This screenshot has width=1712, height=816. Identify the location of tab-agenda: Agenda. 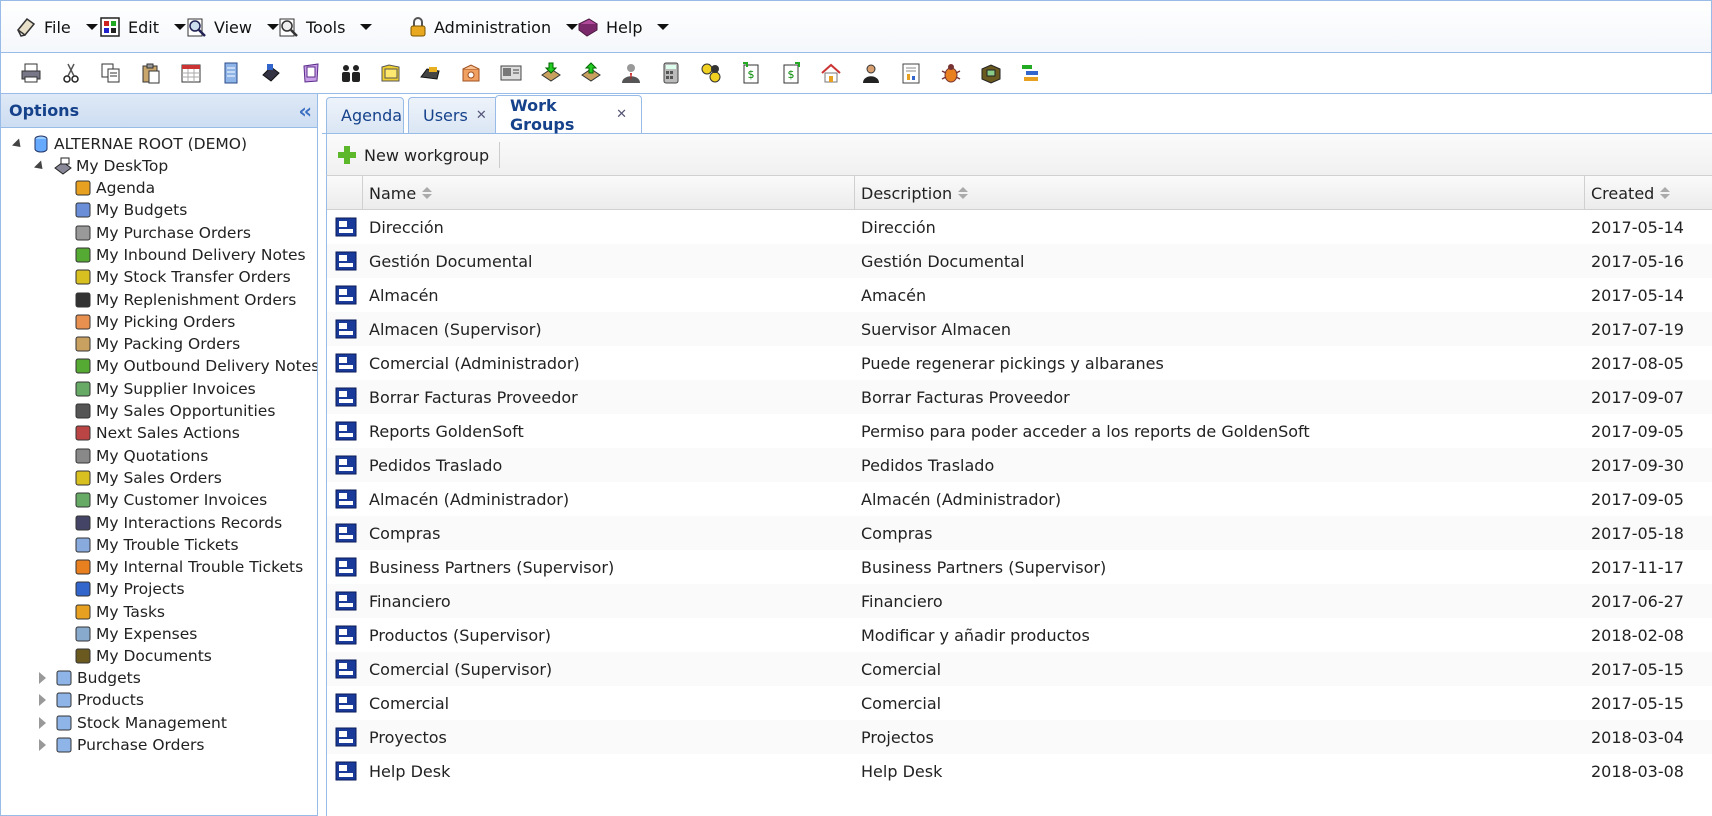
(365, 115).